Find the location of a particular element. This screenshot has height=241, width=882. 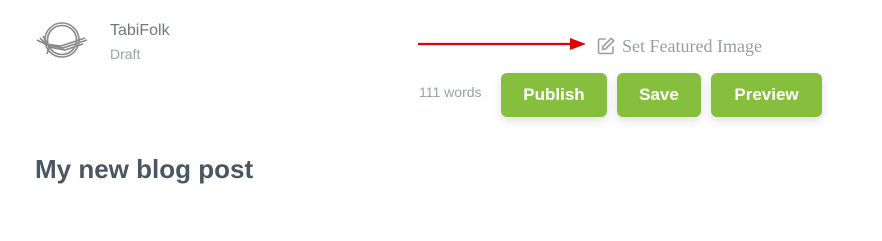

tabifolk-logo-icon is located at coordinates (62, 42).